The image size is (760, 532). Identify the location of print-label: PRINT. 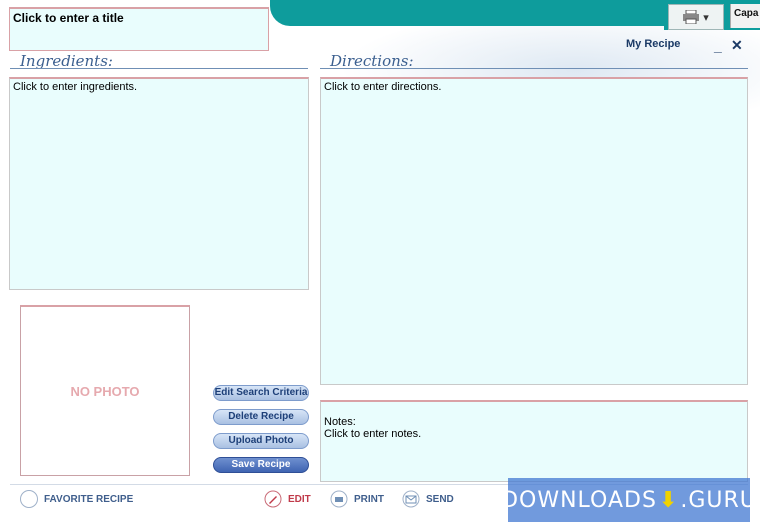
(369, 499).